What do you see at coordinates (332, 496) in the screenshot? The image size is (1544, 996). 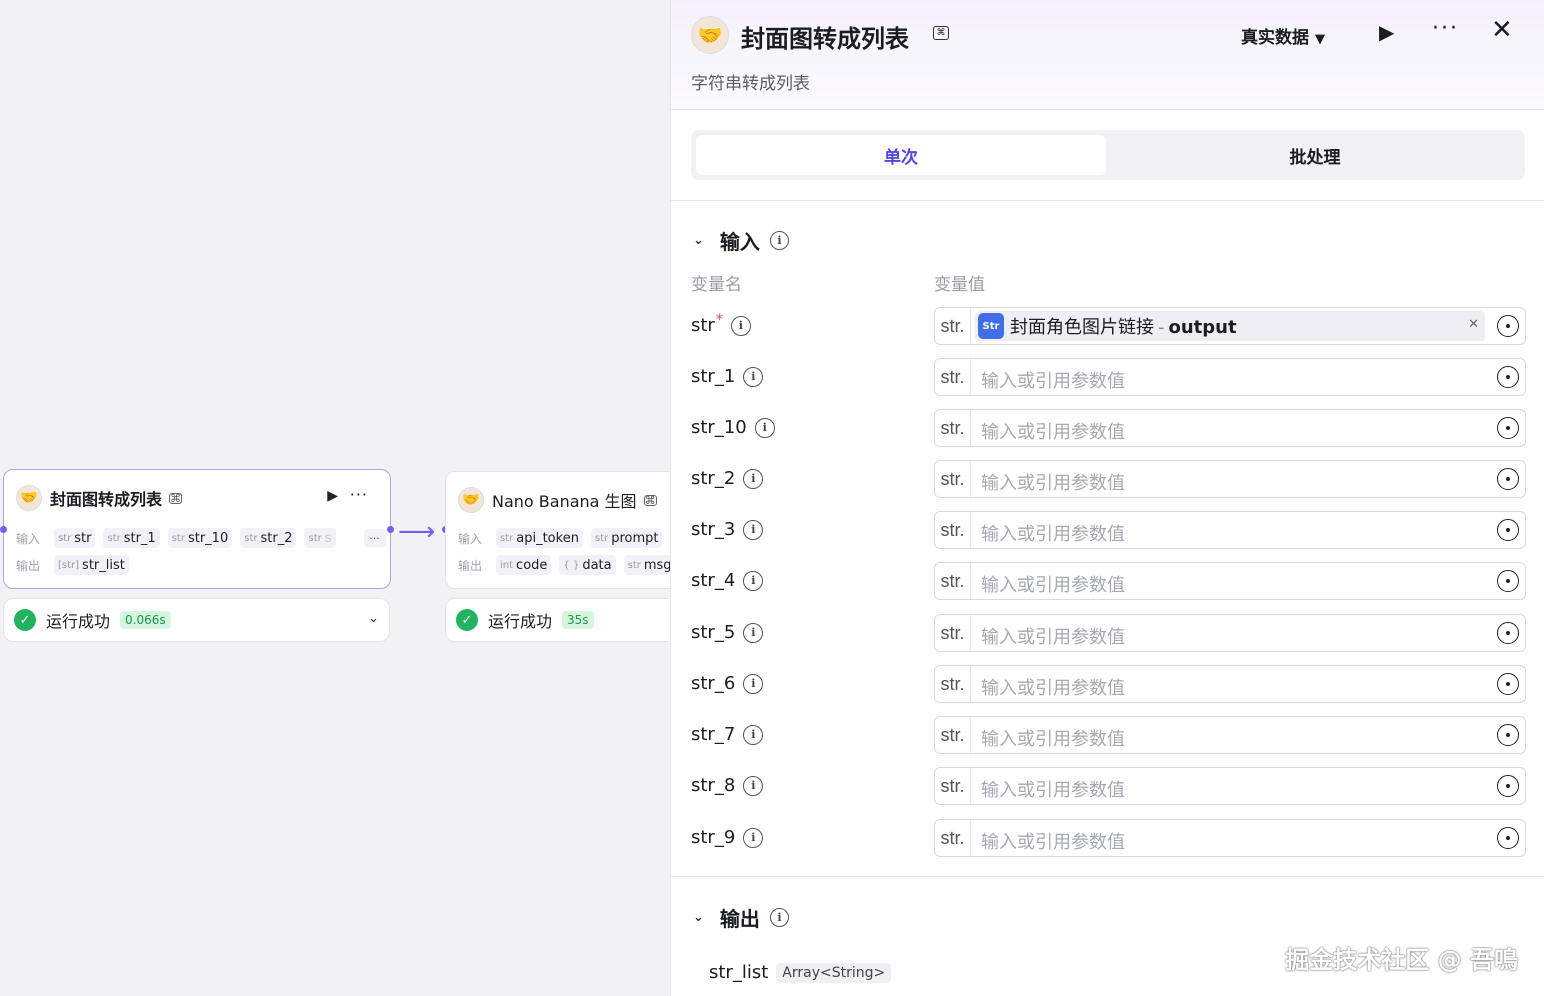 I see `run-node-button: ▶` at bounding box center [332, 496].